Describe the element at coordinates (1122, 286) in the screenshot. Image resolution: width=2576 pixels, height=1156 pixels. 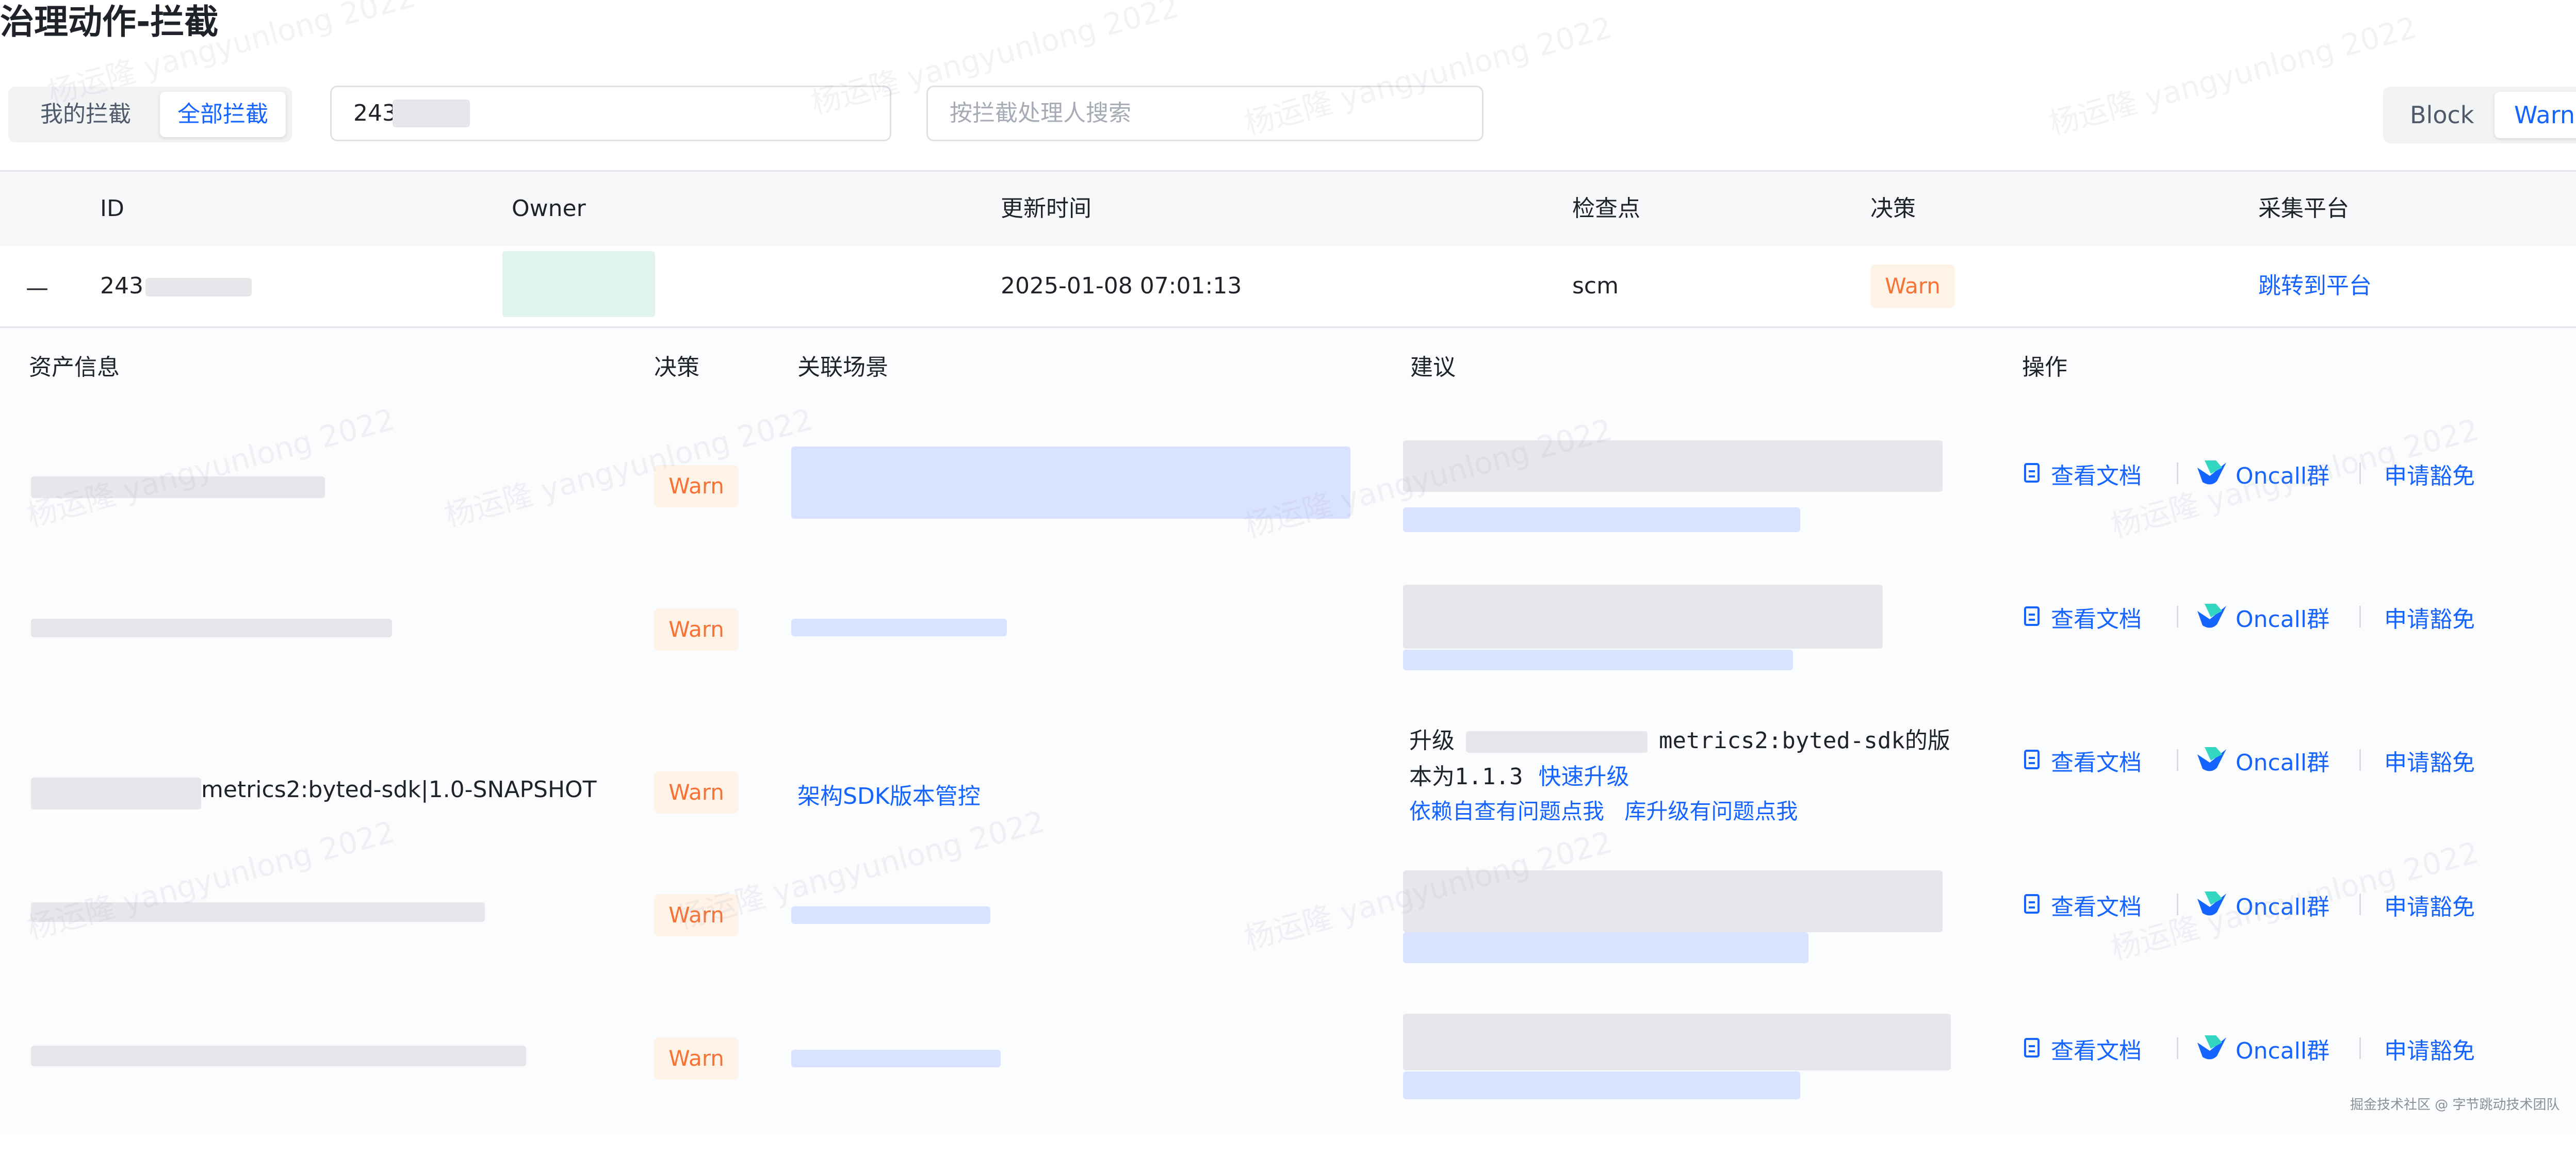
I see `row-updated-time: 2025-01-08 07:01:13` at that location.